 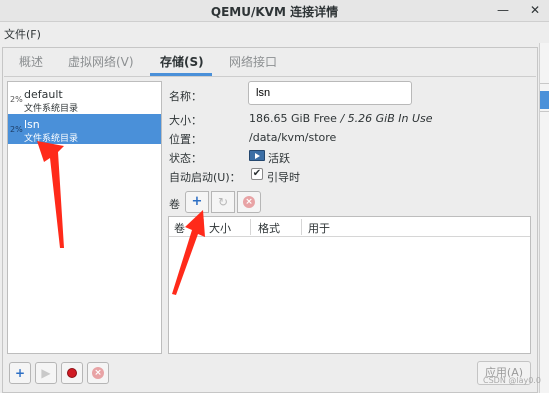 I want to click on title-bar: QEMU/KVM 连接详情 — ✕, so click(x=274, y=11).